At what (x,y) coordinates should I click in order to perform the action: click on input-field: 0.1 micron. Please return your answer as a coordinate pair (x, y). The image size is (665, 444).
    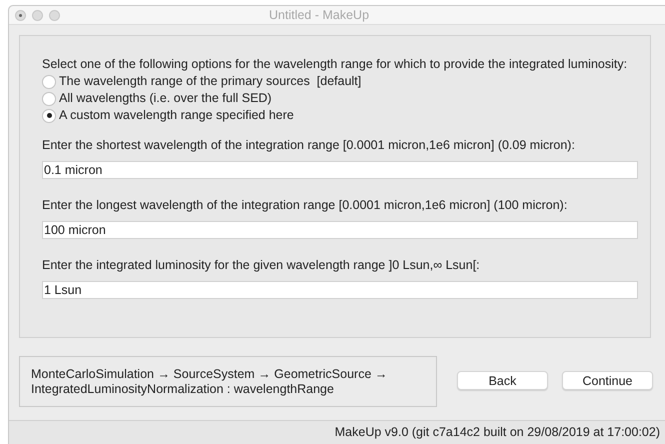
    Looking at the image, I should click on (340, 170).